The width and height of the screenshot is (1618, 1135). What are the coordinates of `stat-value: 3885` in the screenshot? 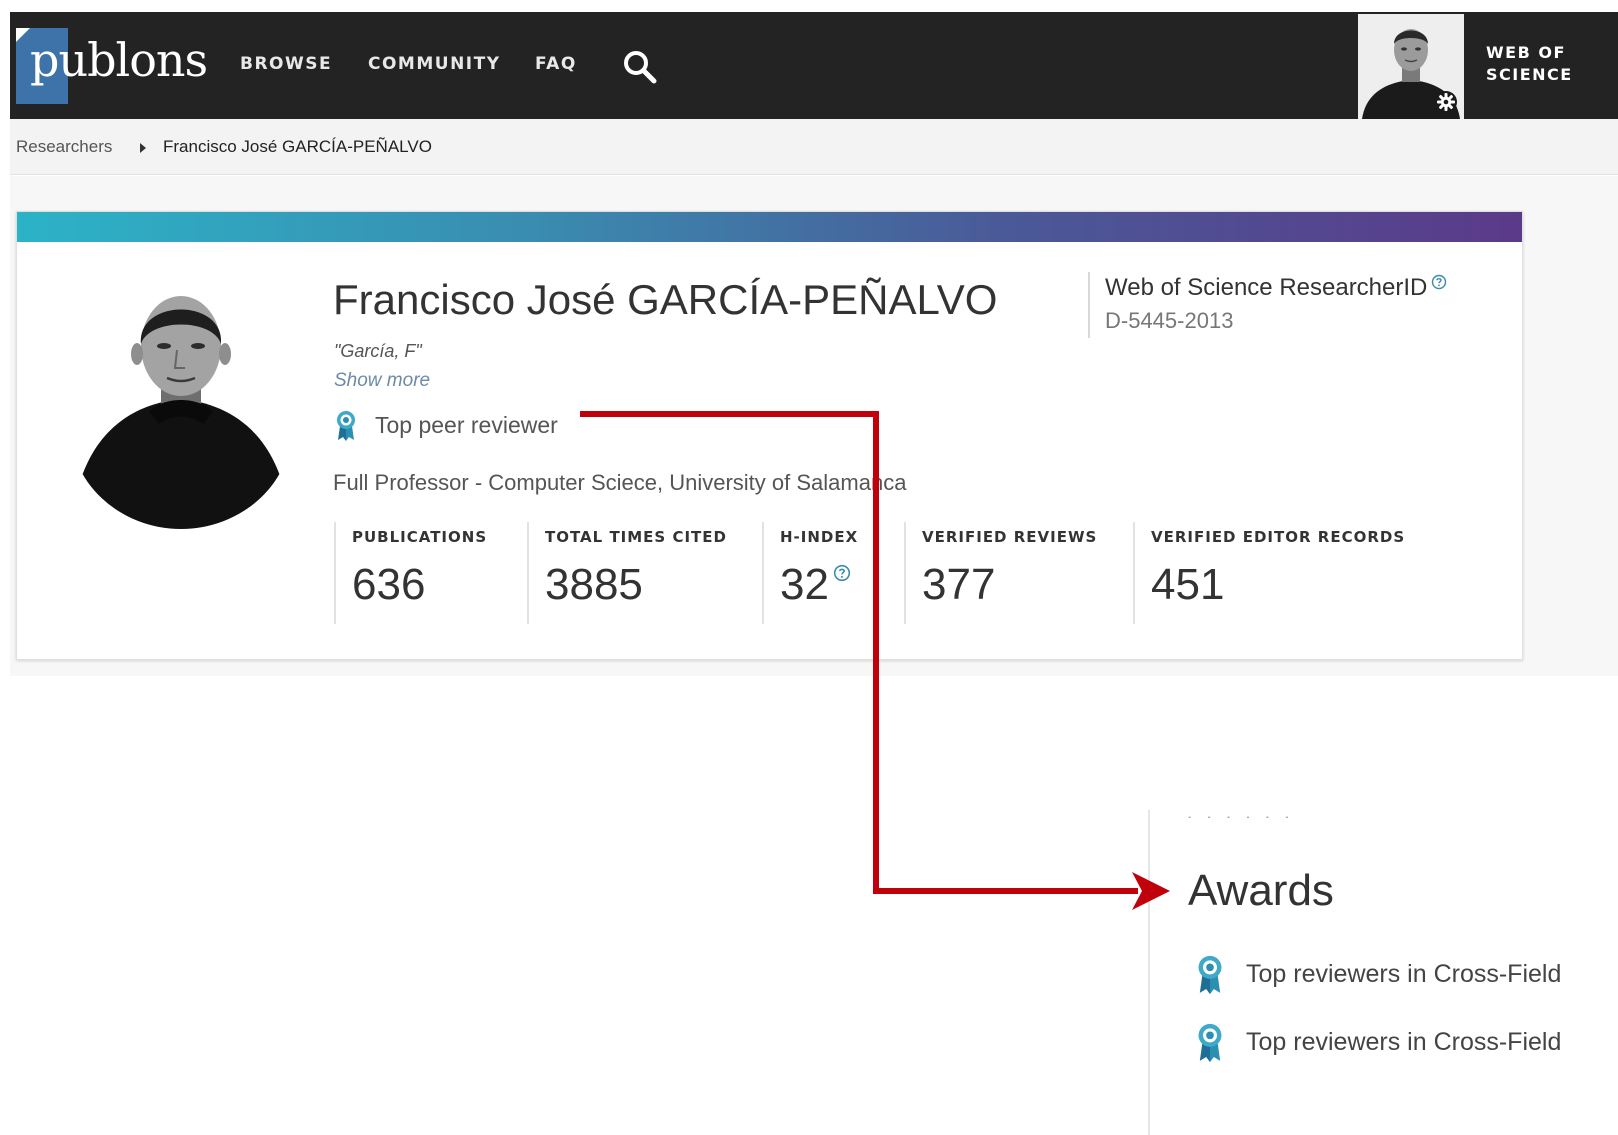 It's located at (594, 584).